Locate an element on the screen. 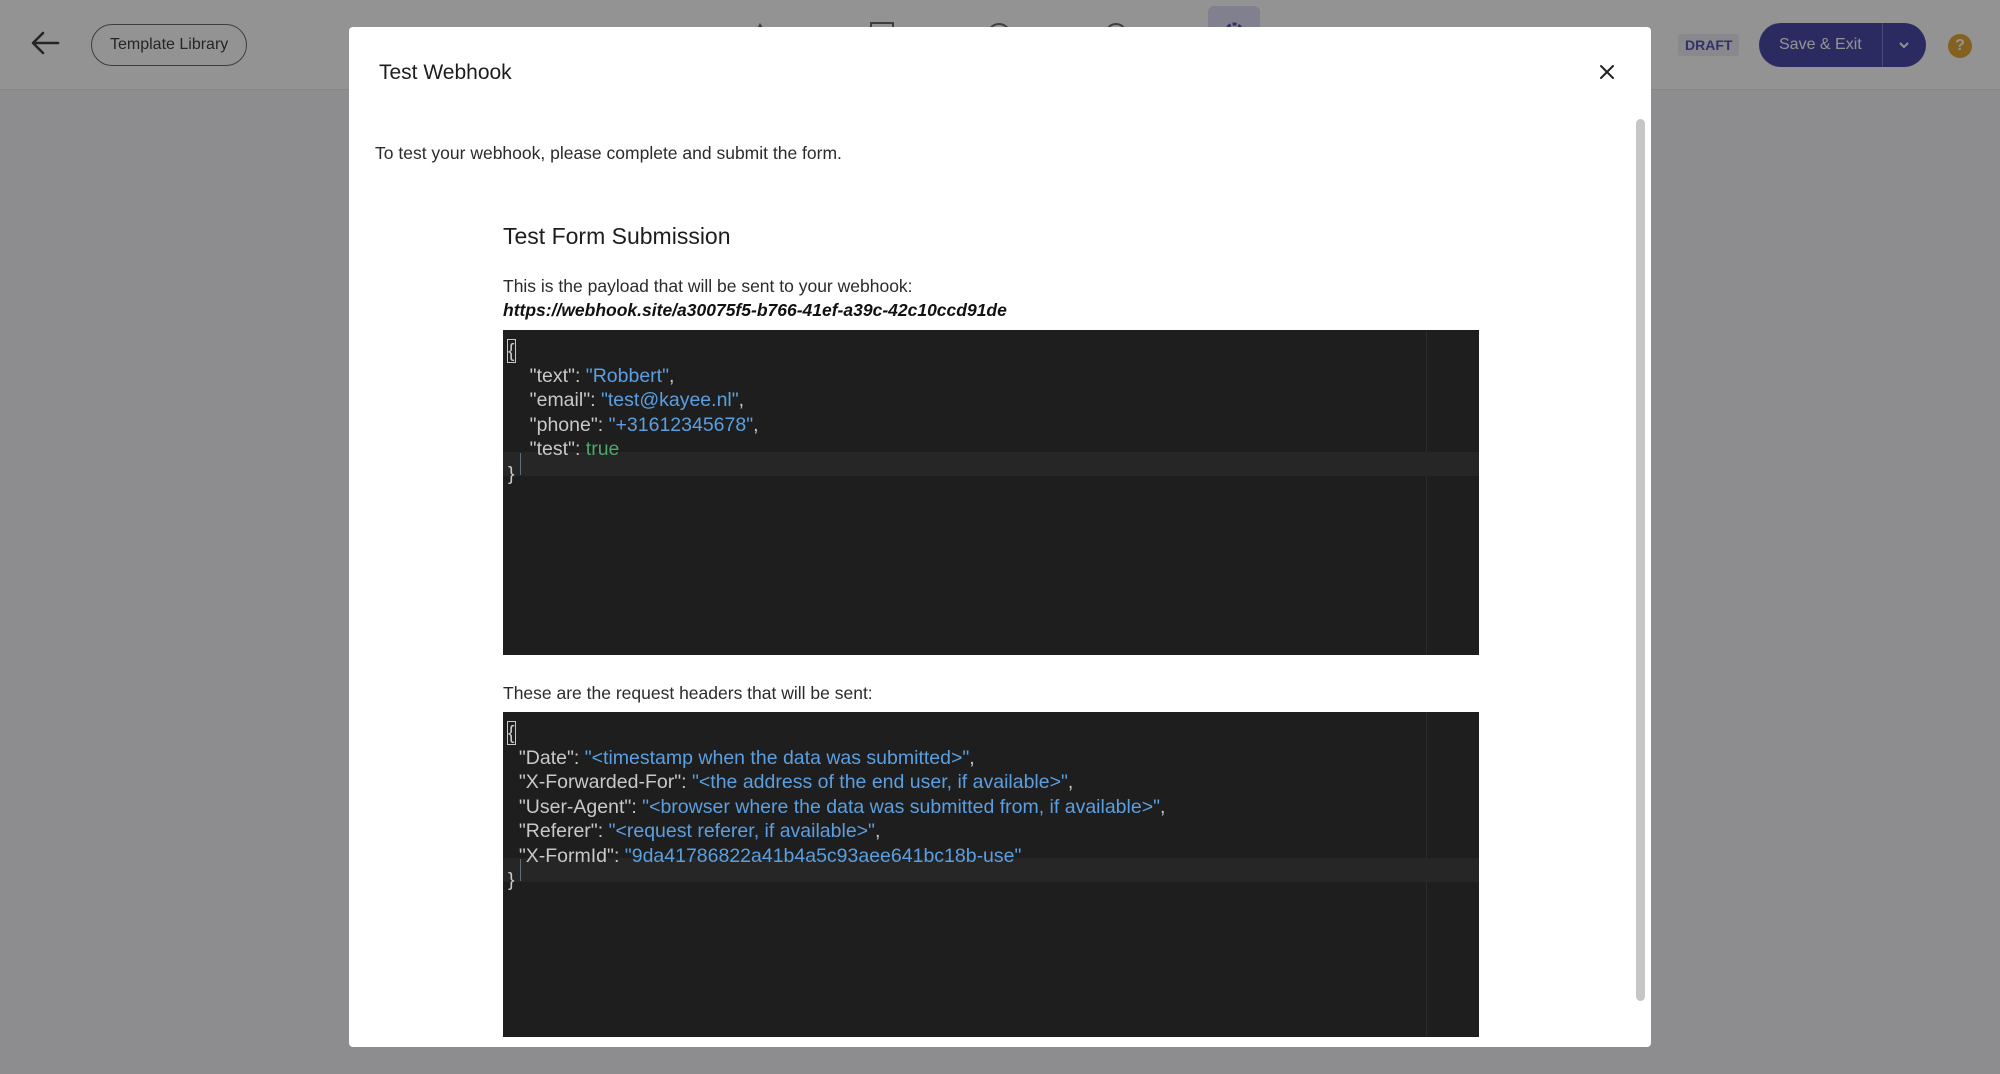 The image size is (2000, 1074). json-key: "X-FormId" is located at coordinates (566, 855).